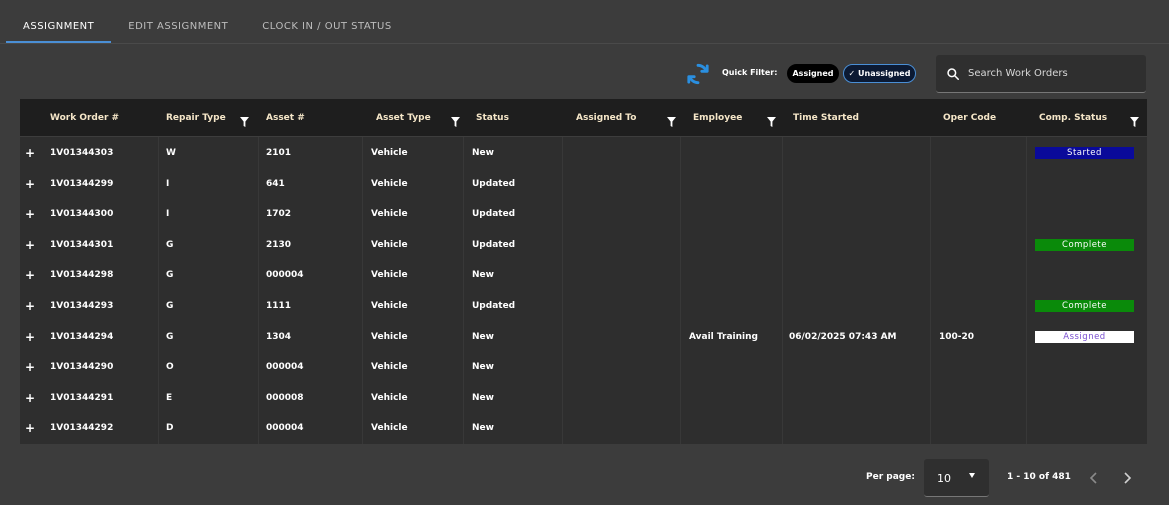 The height and width of the screenshot is (505, 1169). I want to click on header-asset-number: Asset #, so click(285, 118).